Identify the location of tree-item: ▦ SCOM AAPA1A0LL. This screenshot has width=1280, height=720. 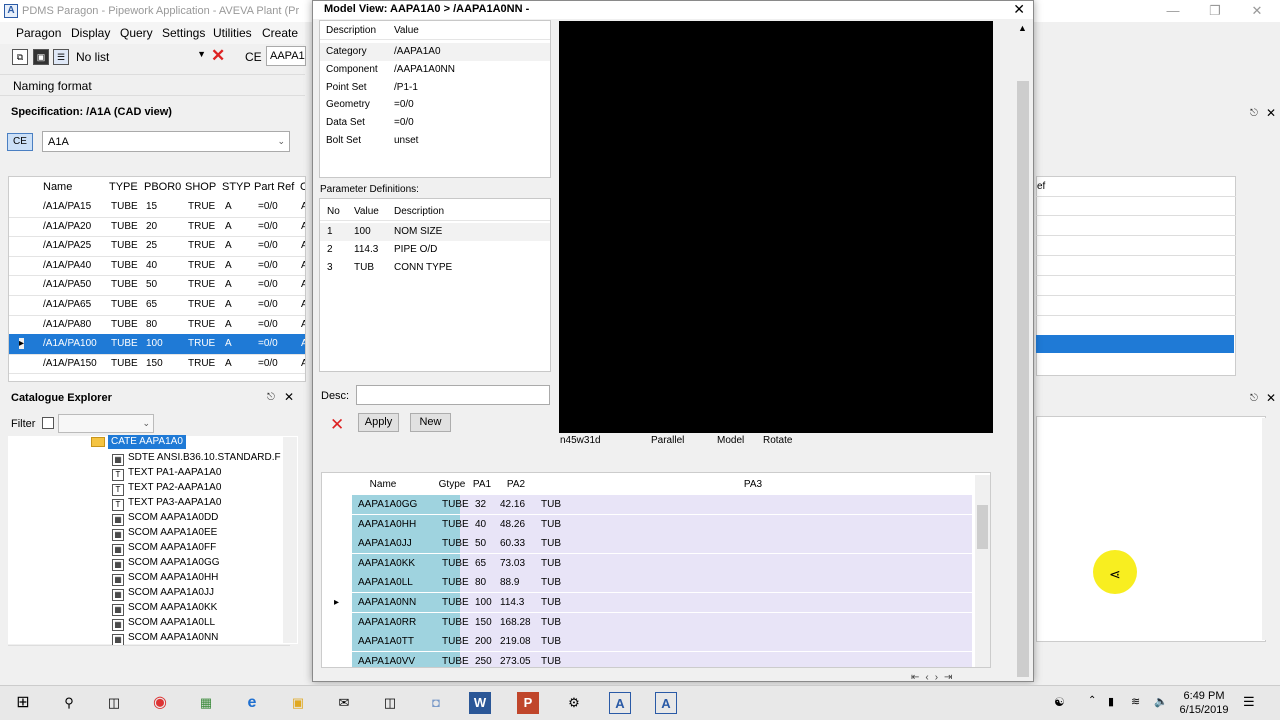
(163, 624).